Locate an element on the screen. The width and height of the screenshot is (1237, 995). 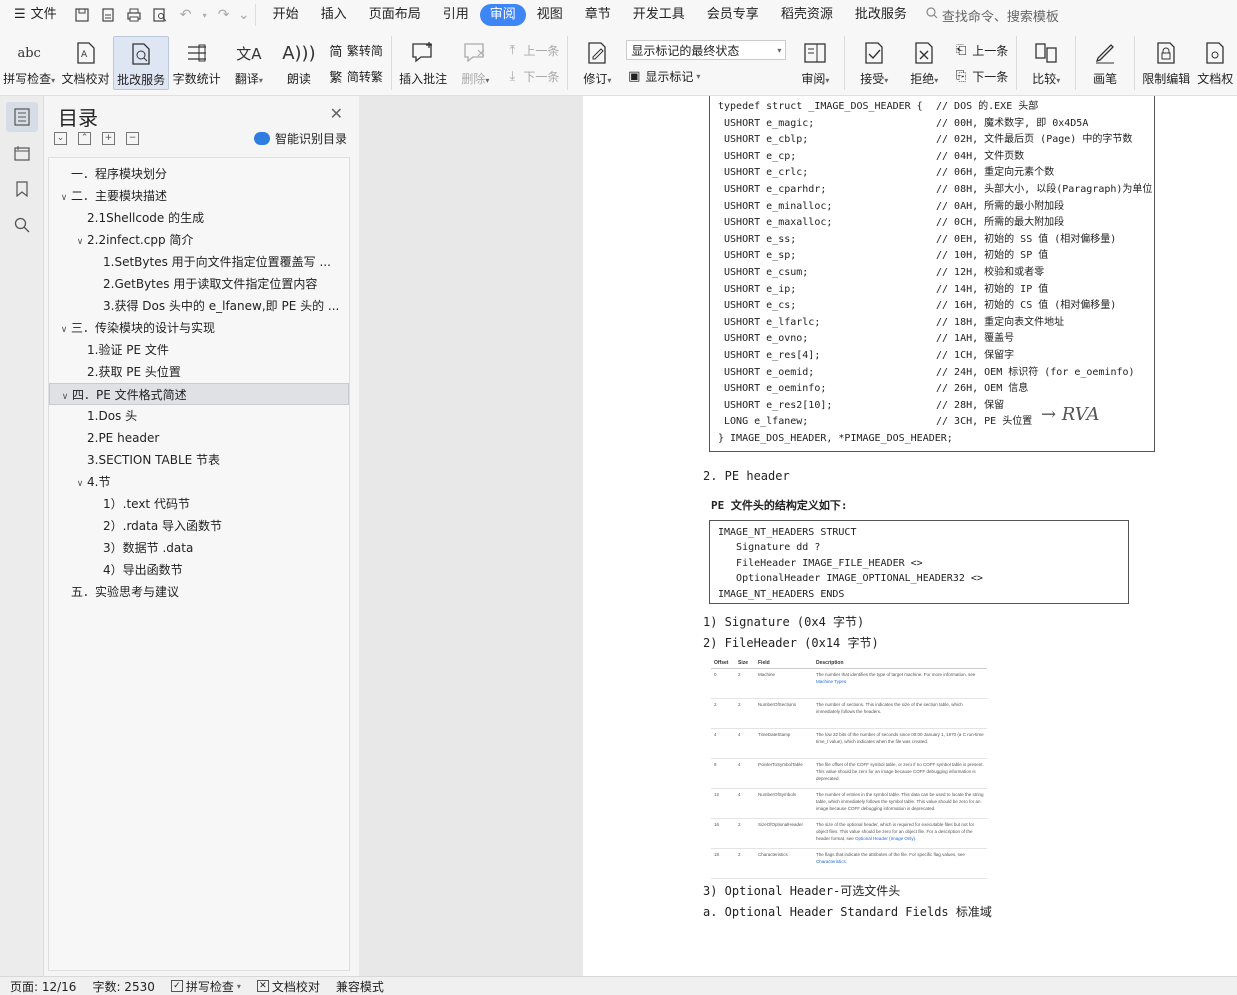
smart-toc-button: 智能识别目录 is located at coordinates (300, 138).